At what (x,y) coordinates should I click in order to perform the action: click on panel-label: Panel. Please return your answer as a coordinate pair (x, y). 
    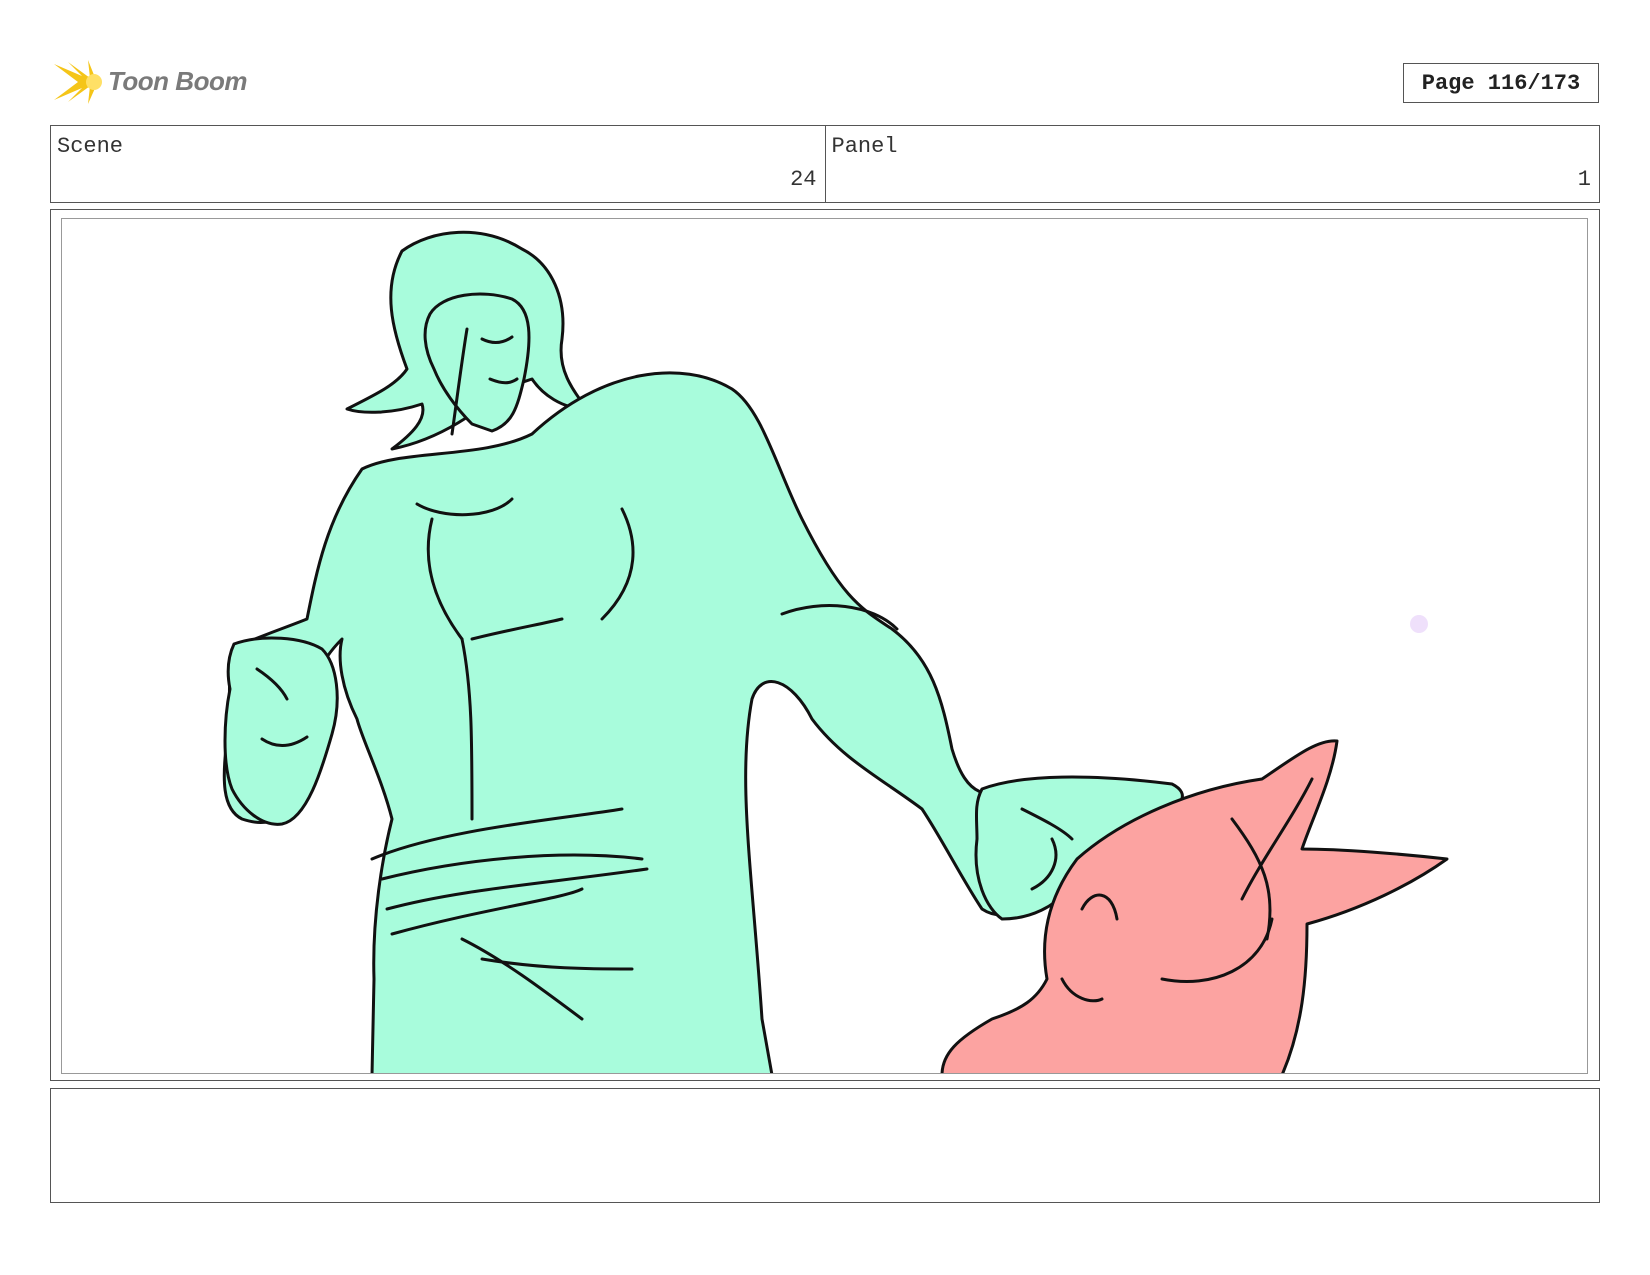
    Looking at the image, I should click on (864, 146).